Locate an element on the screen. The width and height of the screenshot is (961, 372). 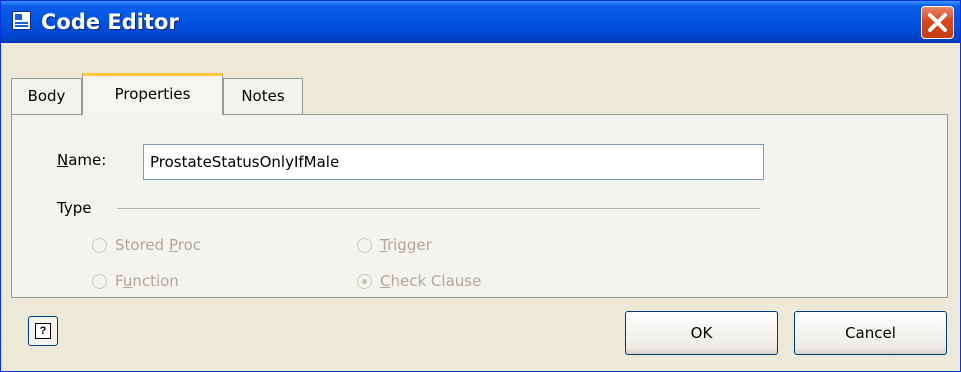
radio-label: Function is located at coordinates (147, 281).